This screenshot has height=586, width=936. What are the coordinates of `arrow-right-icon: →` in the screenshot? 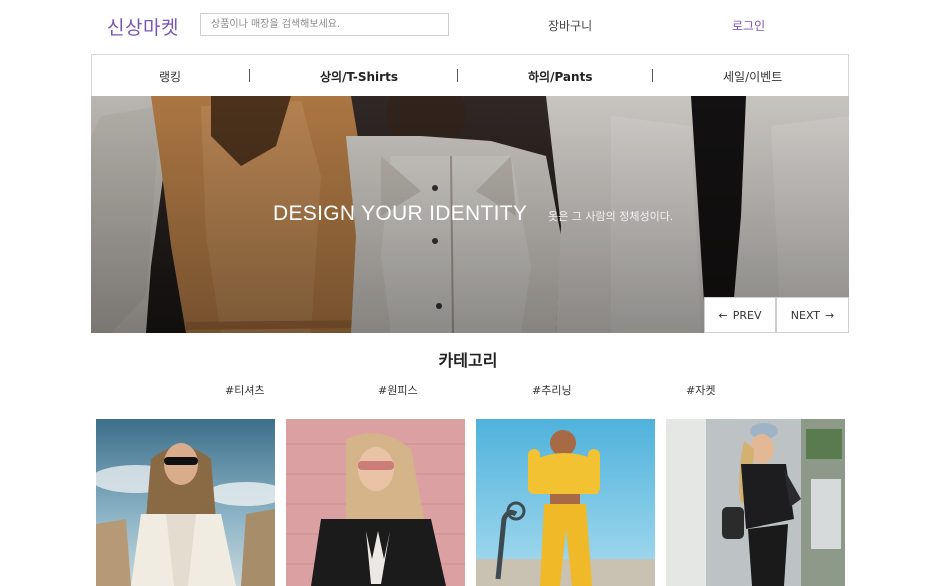 It's located at (830, 315).